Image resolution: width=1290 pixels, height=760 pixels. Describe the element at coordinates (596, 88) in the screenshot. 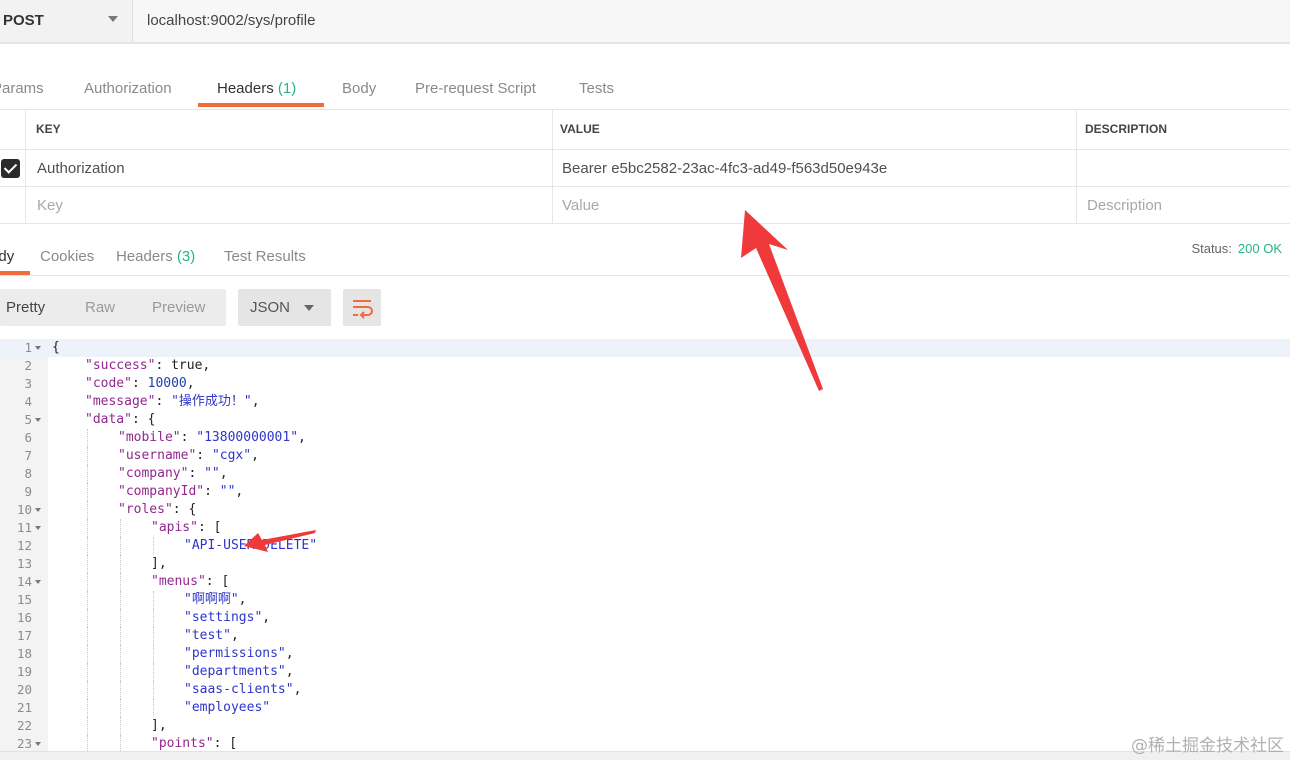

I see `tab-tests: Tests` at that location.